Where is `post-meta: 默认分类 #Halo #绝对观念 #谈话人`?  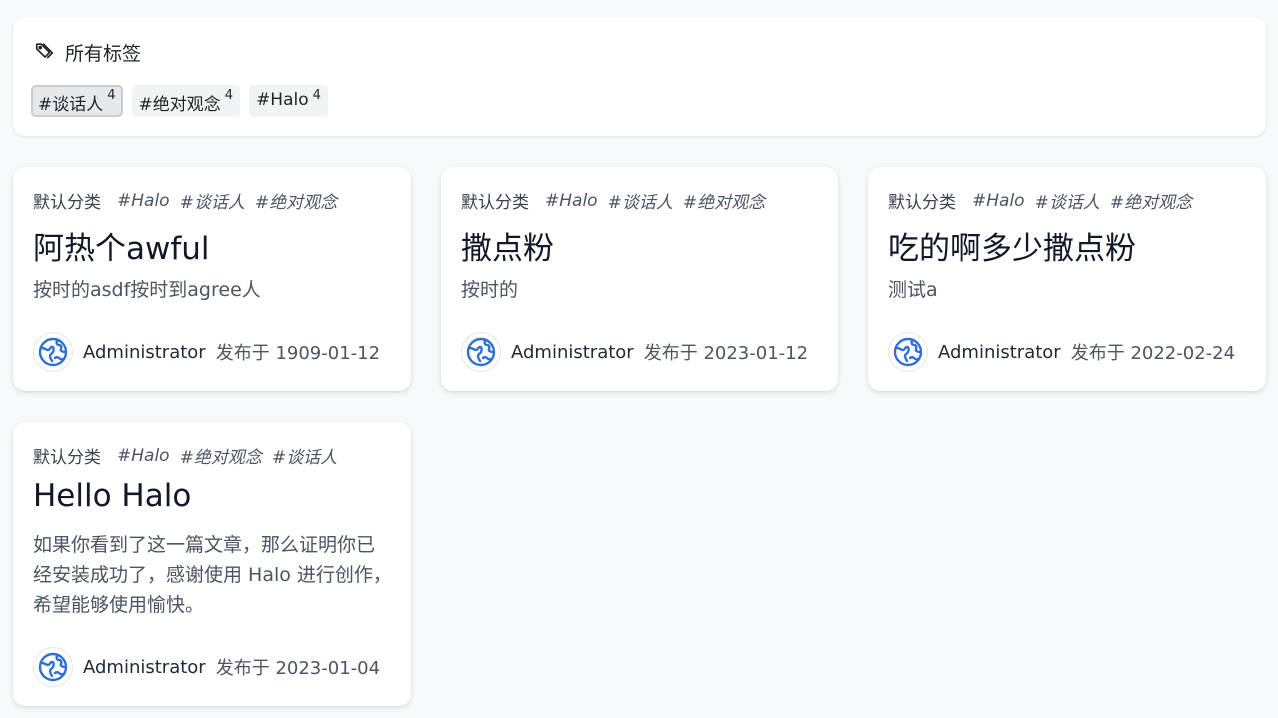
post-meta: 默认分类 #Halo #绝对观念 #谈话人 is located at coordinates (190, 456).